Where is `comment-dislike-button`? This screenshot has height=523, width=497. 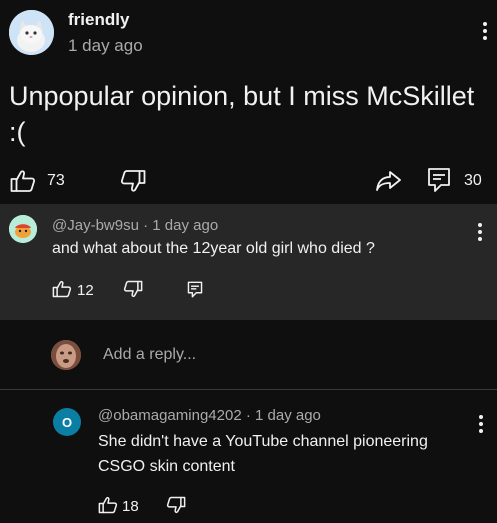
comment-dislike-button is located at coordinates (133, 289).